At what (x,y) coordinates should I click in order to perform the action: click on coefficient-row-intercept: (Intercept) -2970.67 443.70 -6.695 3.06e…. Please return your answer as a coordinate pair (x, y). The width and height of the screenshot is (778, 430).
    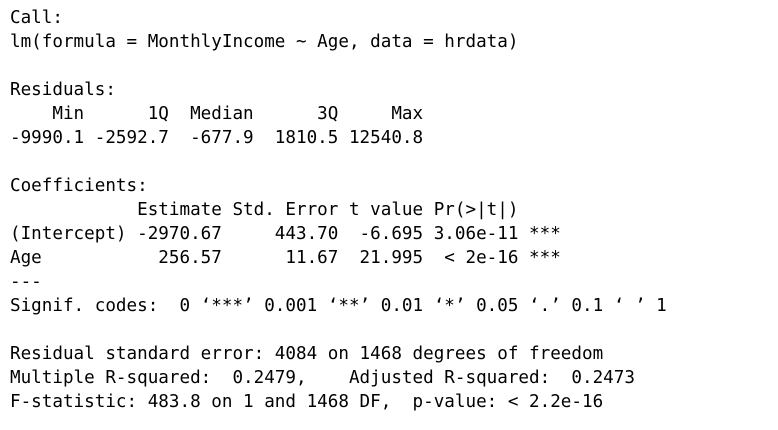
    Looking at the image, I should click on (285, 234).